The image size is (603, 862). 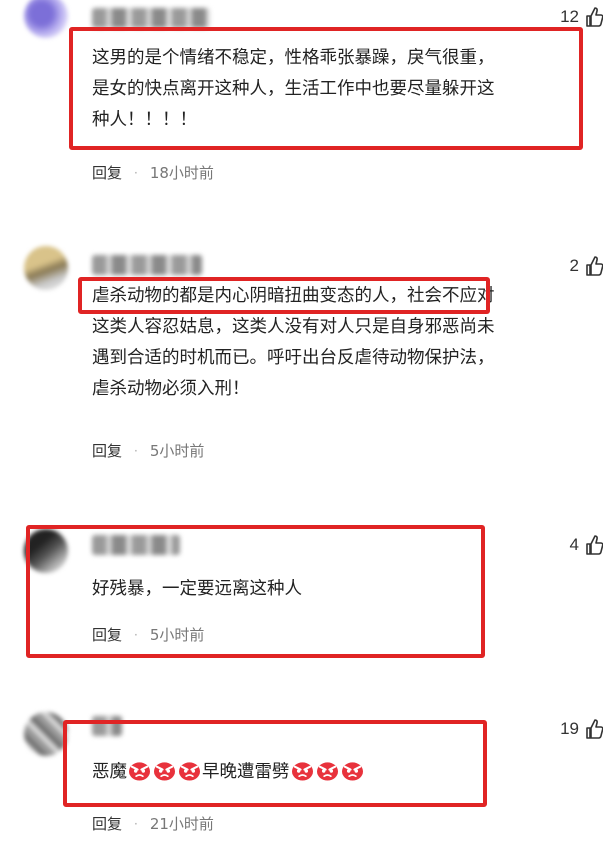 I want to click on like-count: 12, so click(x=569, y=16).